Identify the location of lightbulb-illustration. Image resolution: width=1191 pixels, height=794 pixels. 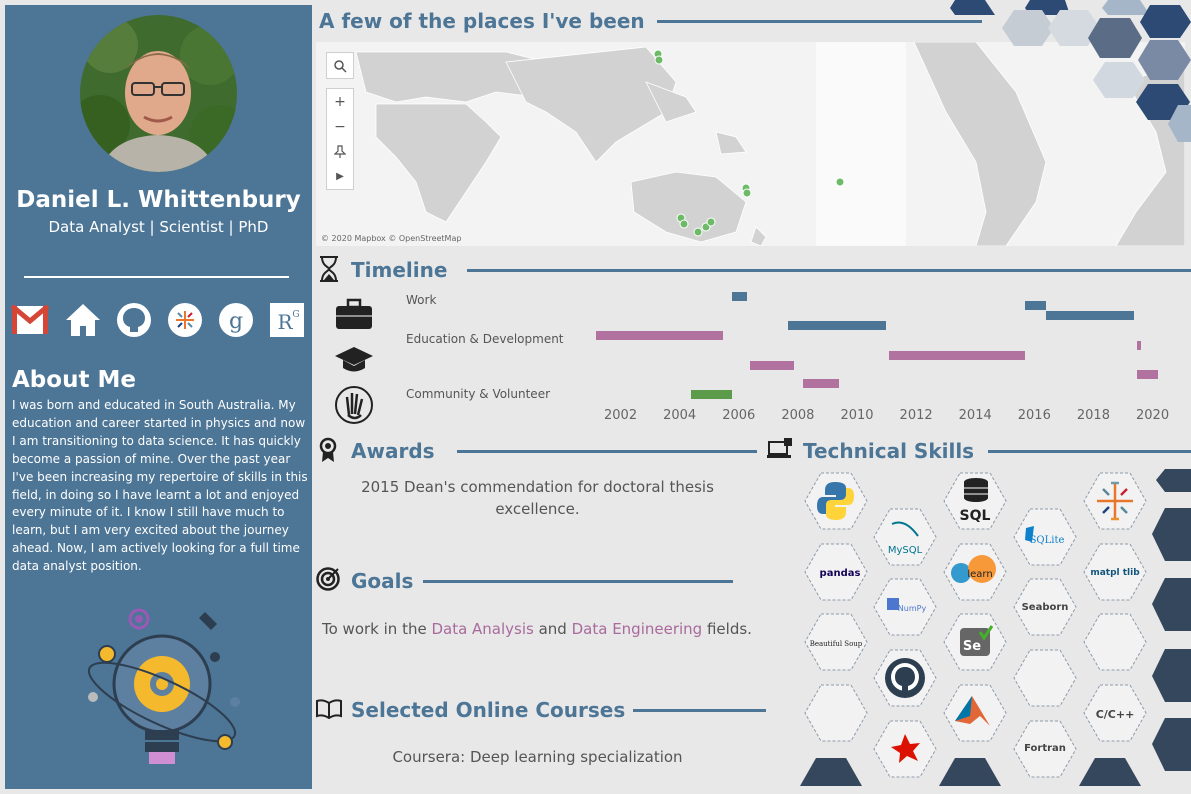
(162, 687).